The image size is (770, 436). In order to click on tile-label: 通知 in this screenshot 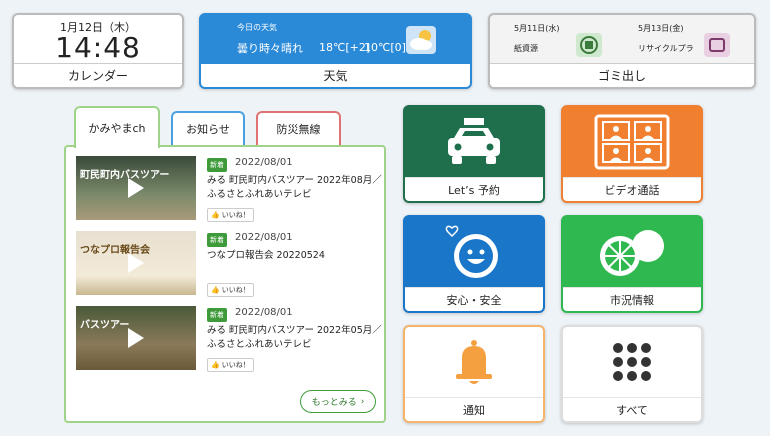, I will do `click(474, 409)`.